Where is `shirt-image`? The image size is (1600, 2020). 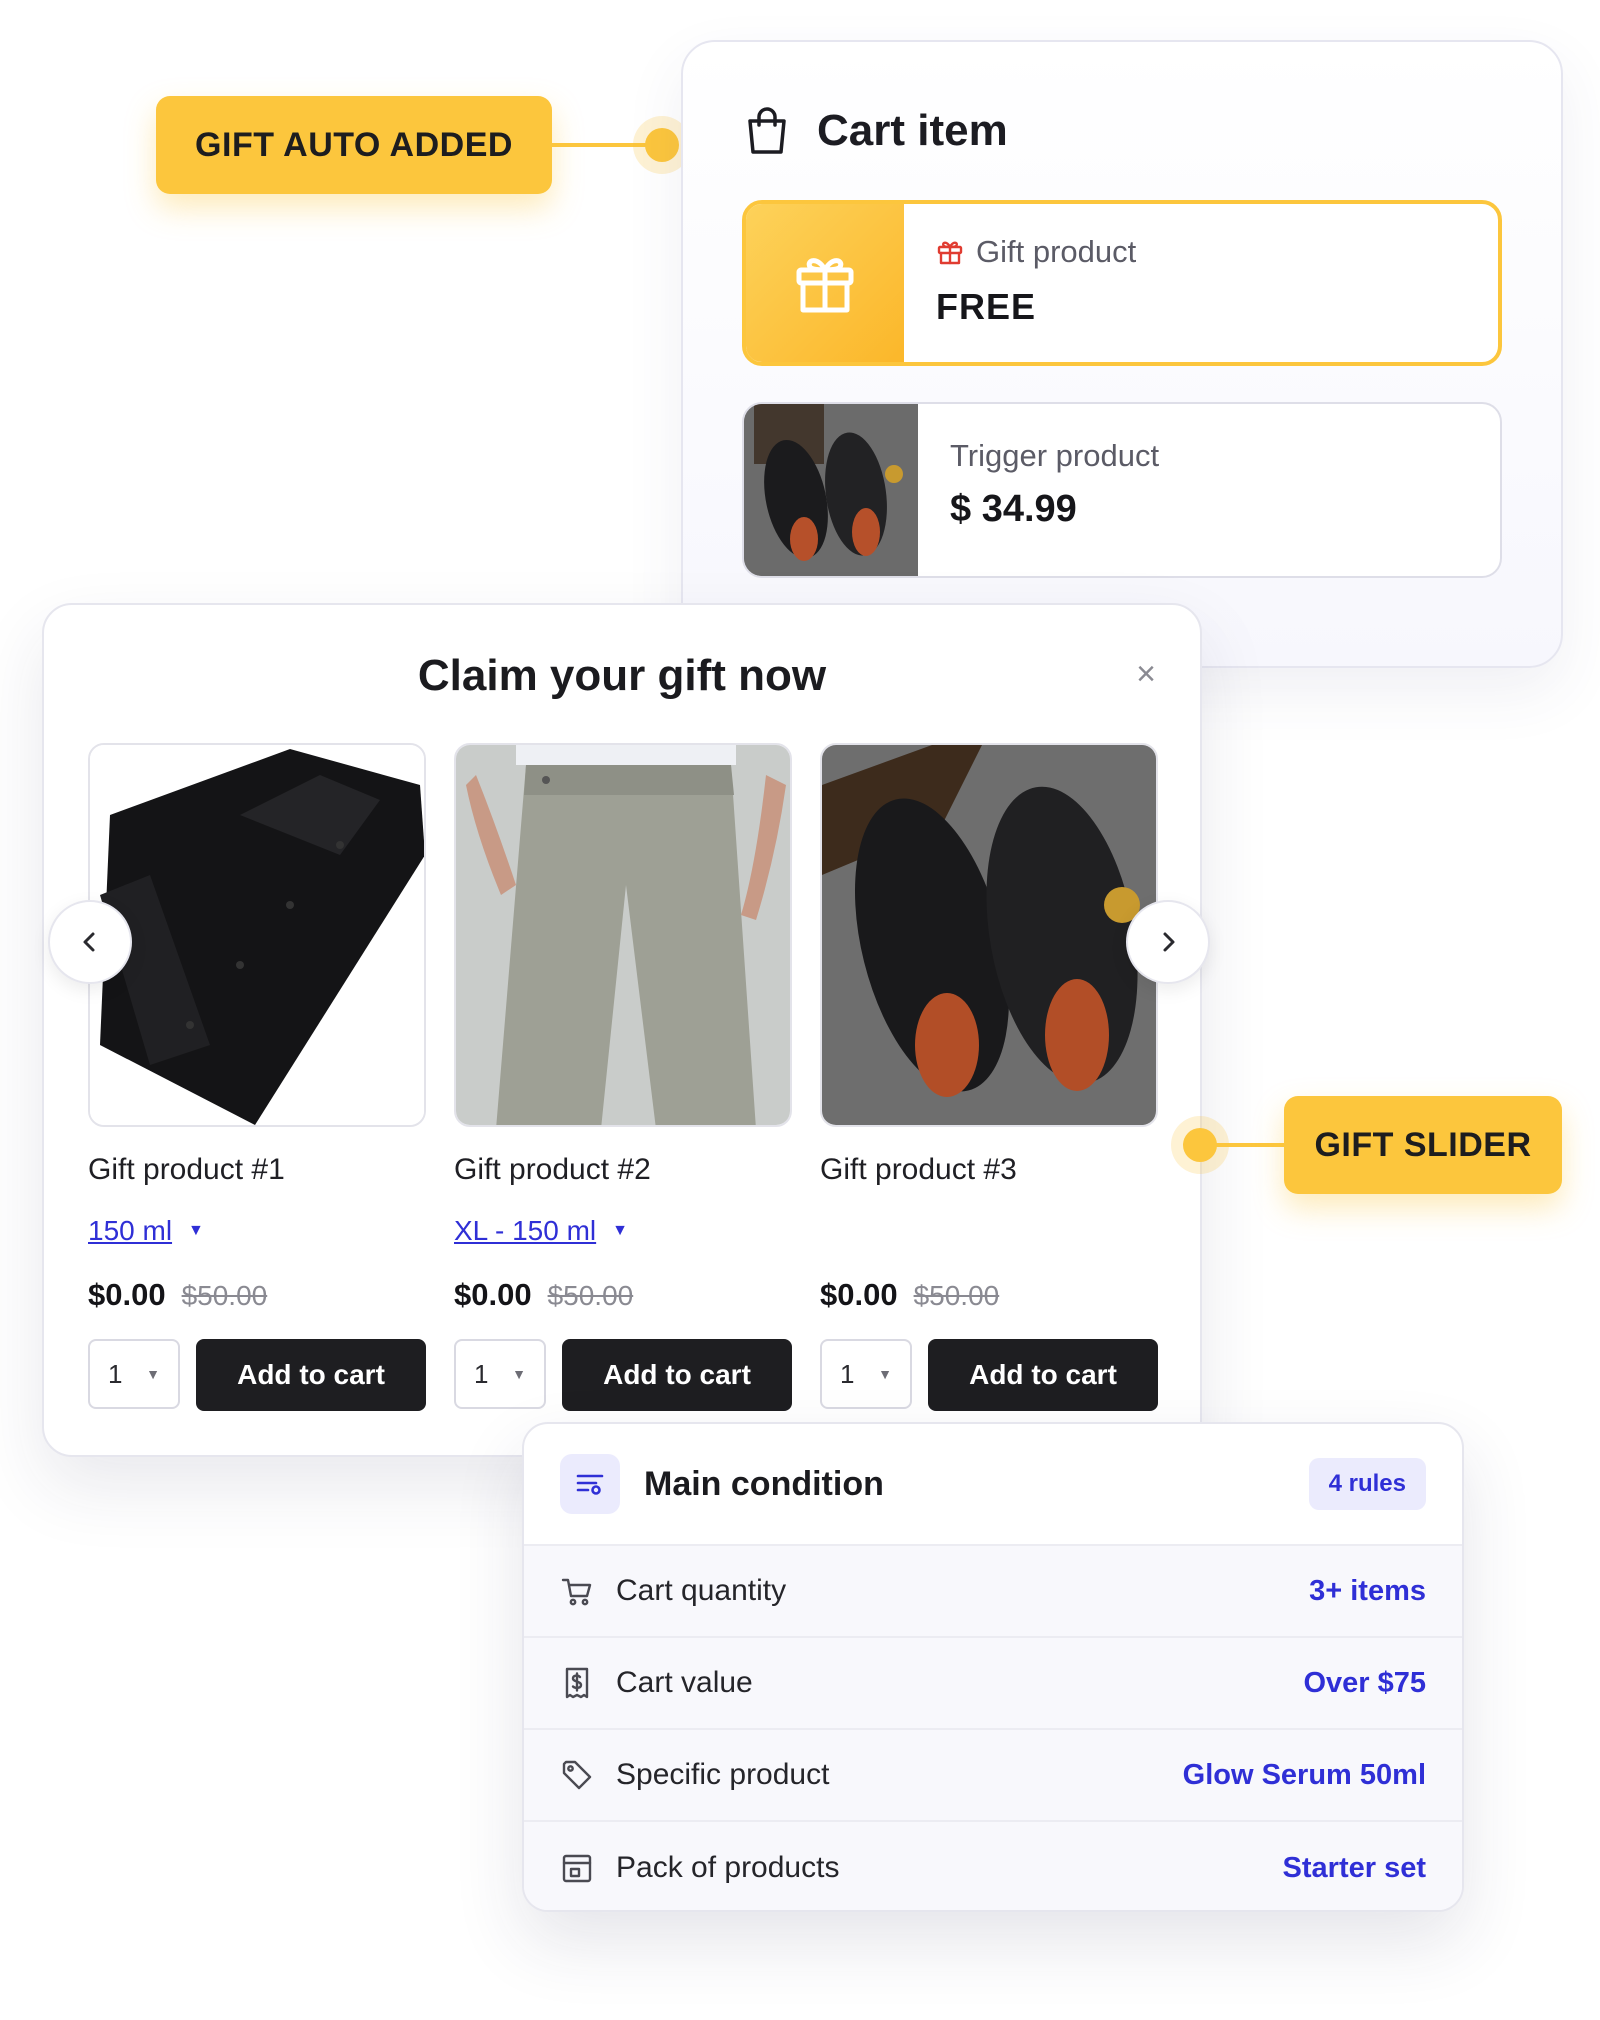
shirt-image is located at coordinates (257, 935).